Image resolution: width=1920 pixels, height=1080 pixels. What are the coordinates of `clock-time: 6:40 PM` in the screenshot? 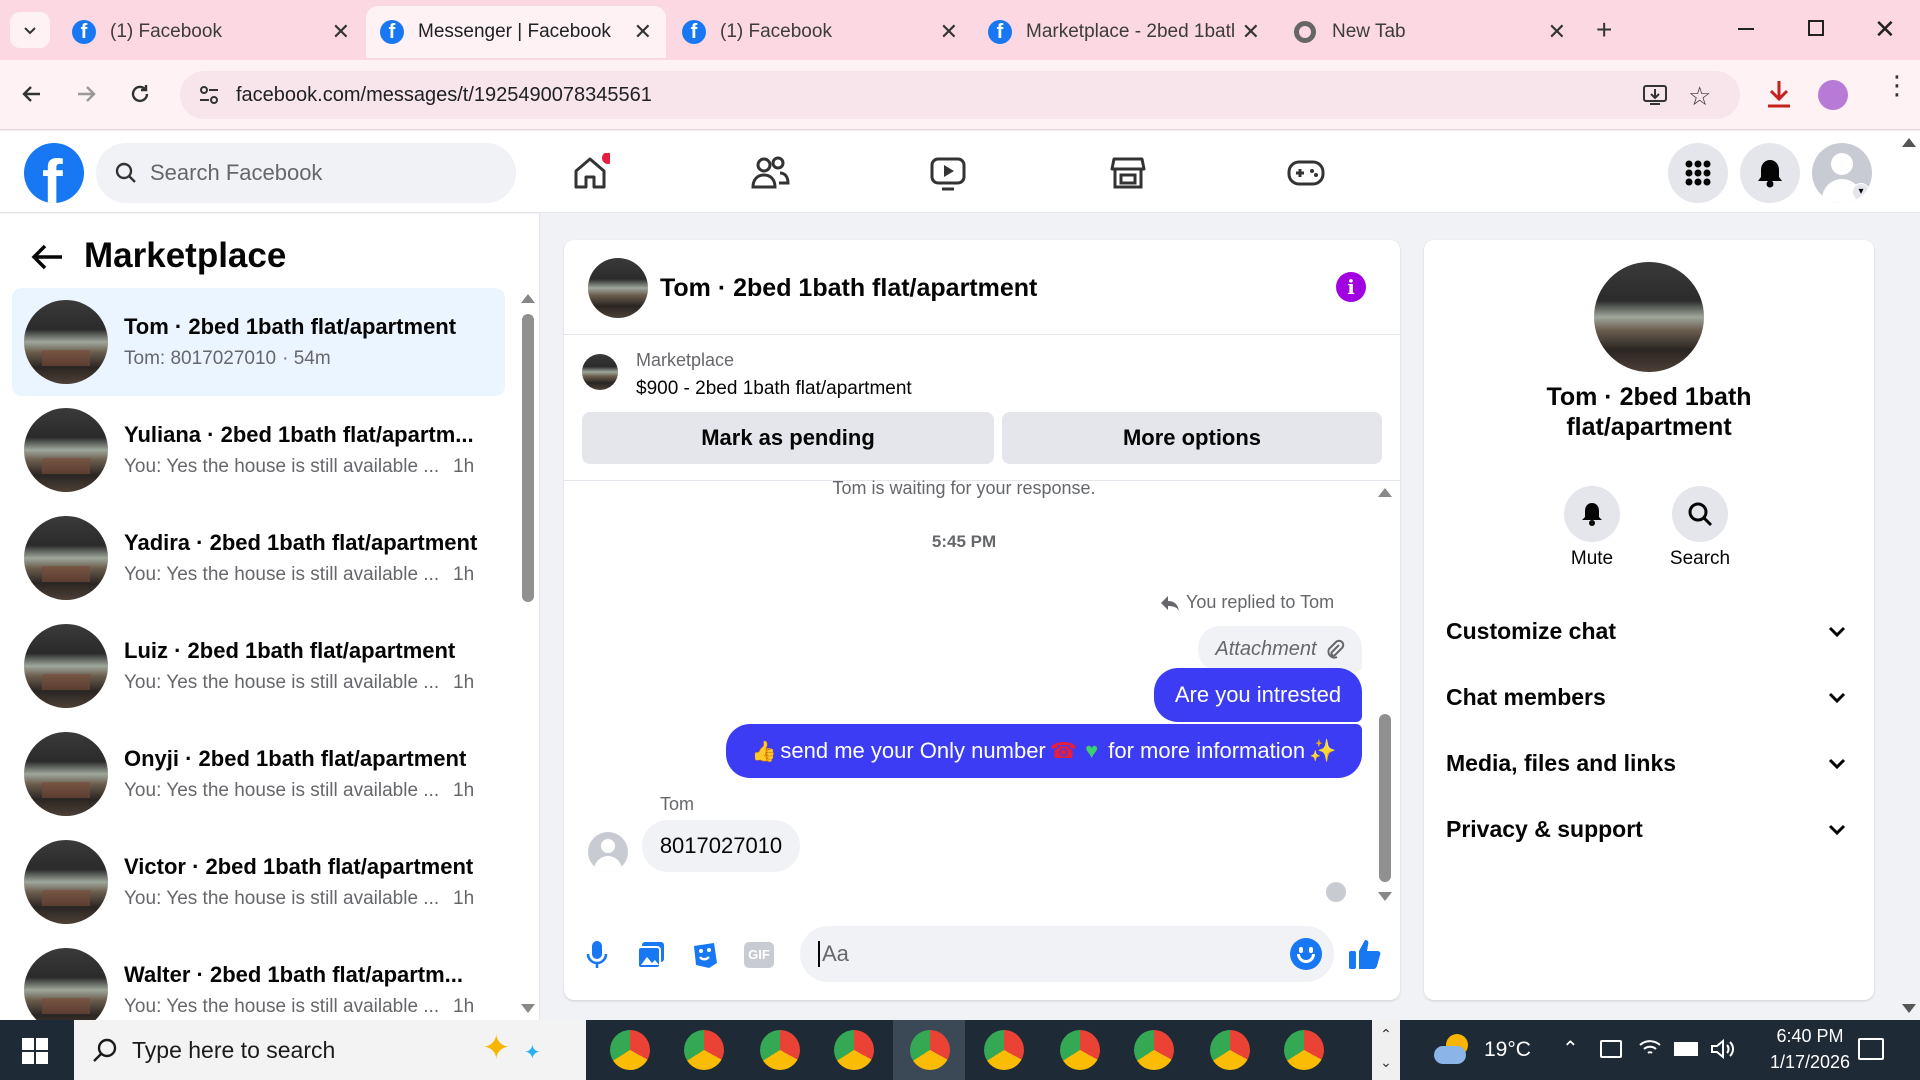 It's located at (1810, 1036).